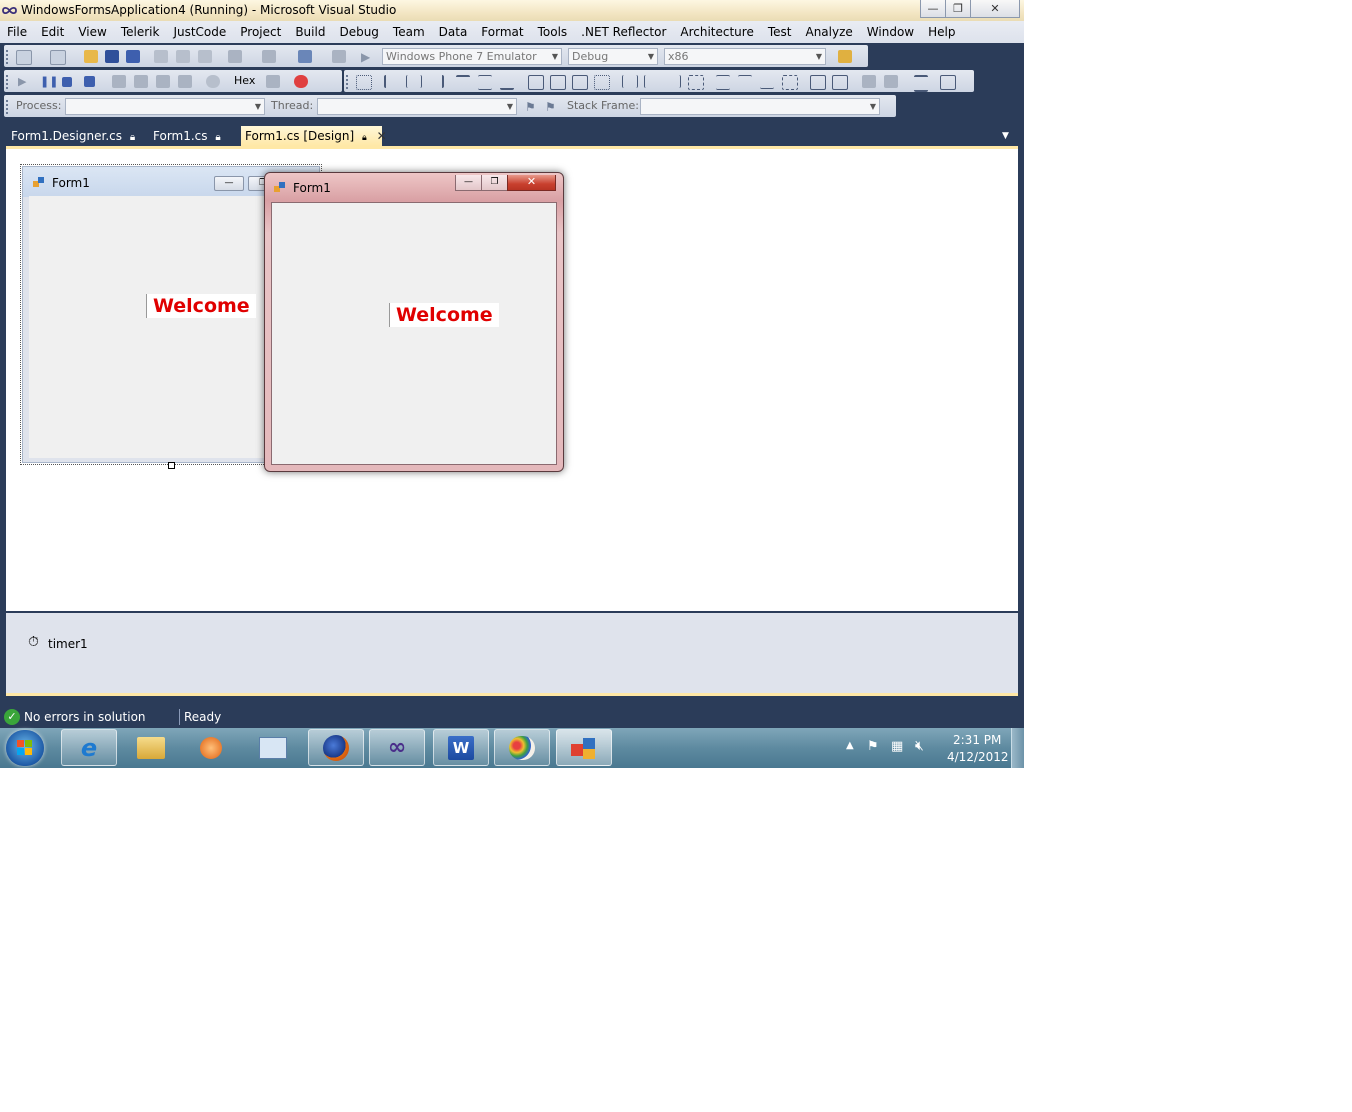 The height and width of the screenshot is (1112, 1352). What do you see at coordinates (49, 81) in the screenshot?
I see `pause-icon: ❚❚` at bounding box center [49, 81].